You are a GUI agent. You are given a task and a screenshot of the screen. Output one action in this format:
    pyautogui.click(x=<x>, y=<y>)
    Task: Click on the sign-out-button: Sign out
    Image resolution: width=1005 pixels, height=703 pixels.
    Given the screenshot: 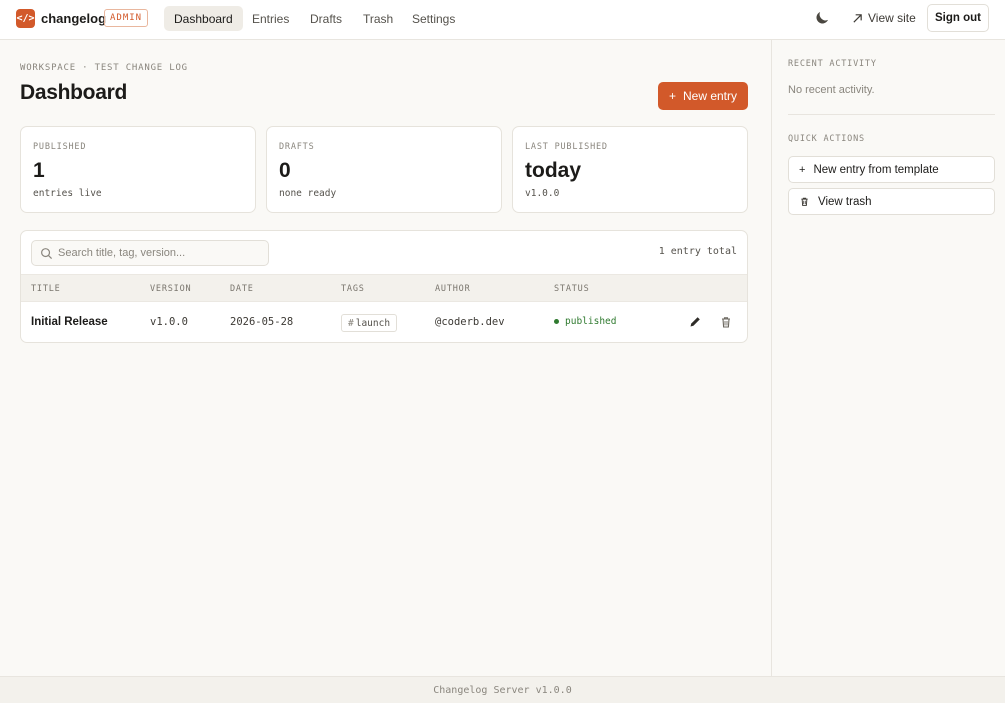 What is the action you would take?
    pyautogui.click(x=958, y=18)
    